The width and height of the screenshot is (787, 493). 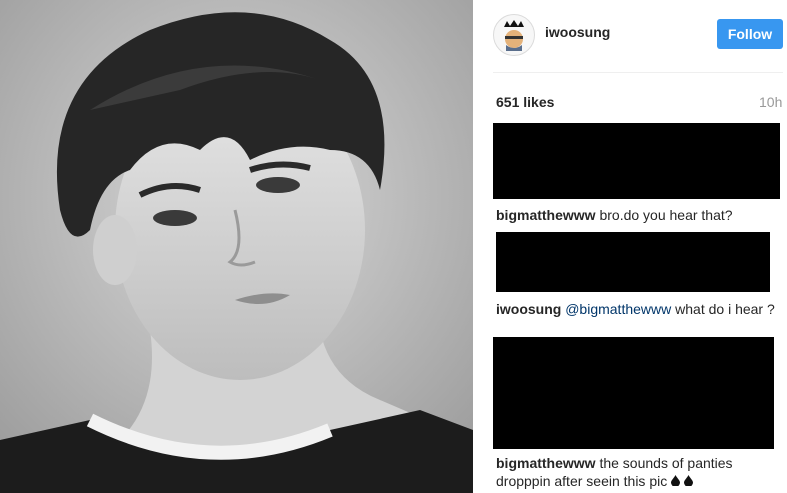 I want to click on post-header: iwoosung Follow, so click(x=638, y=35).